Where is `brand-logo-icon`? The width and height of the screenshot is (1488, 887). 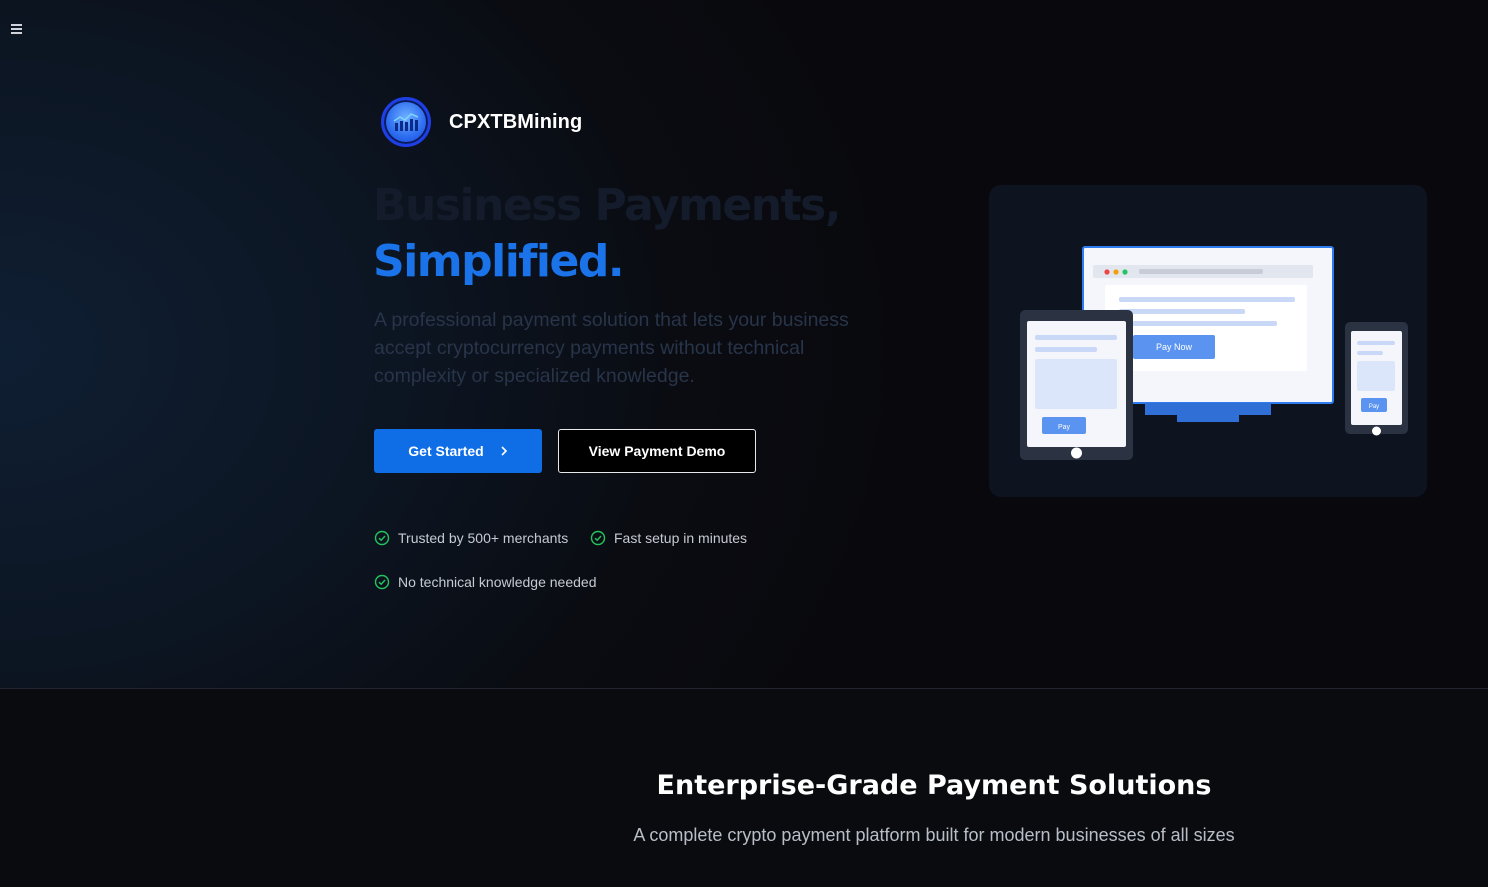 brand-logo-icon is located at coordinates (406, 122).